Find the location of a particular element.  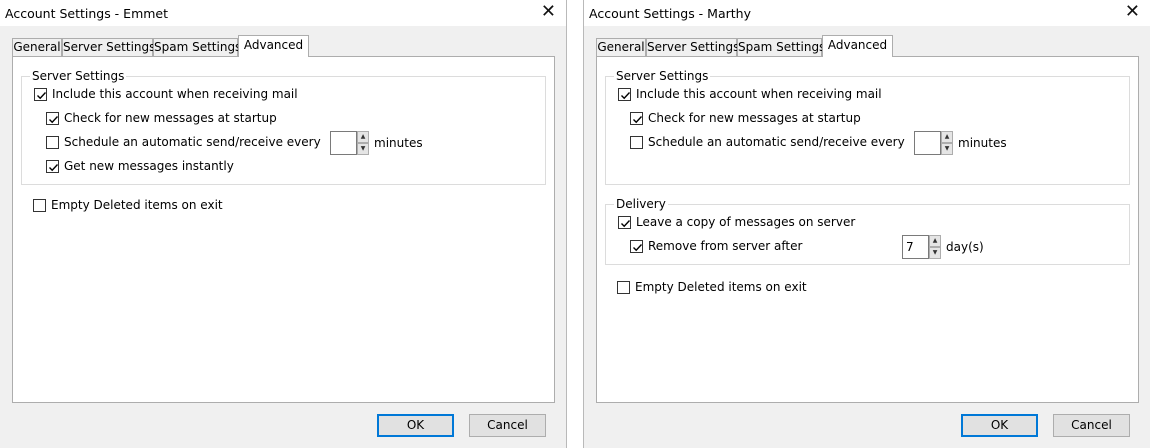

leave-copy-checkbox is located at coordinates (624, 222).